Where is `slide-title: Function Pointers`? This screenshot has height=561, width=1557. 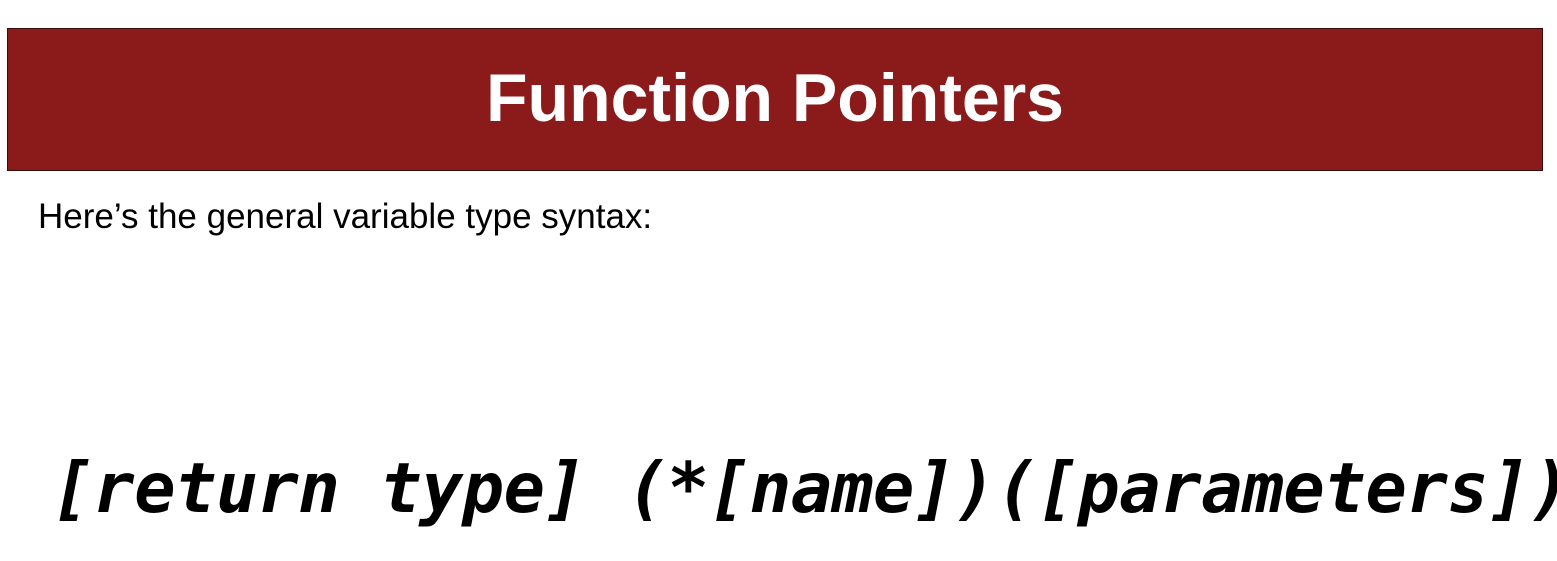 slide-title: Function Pointers is located at coordinates (775, 97).